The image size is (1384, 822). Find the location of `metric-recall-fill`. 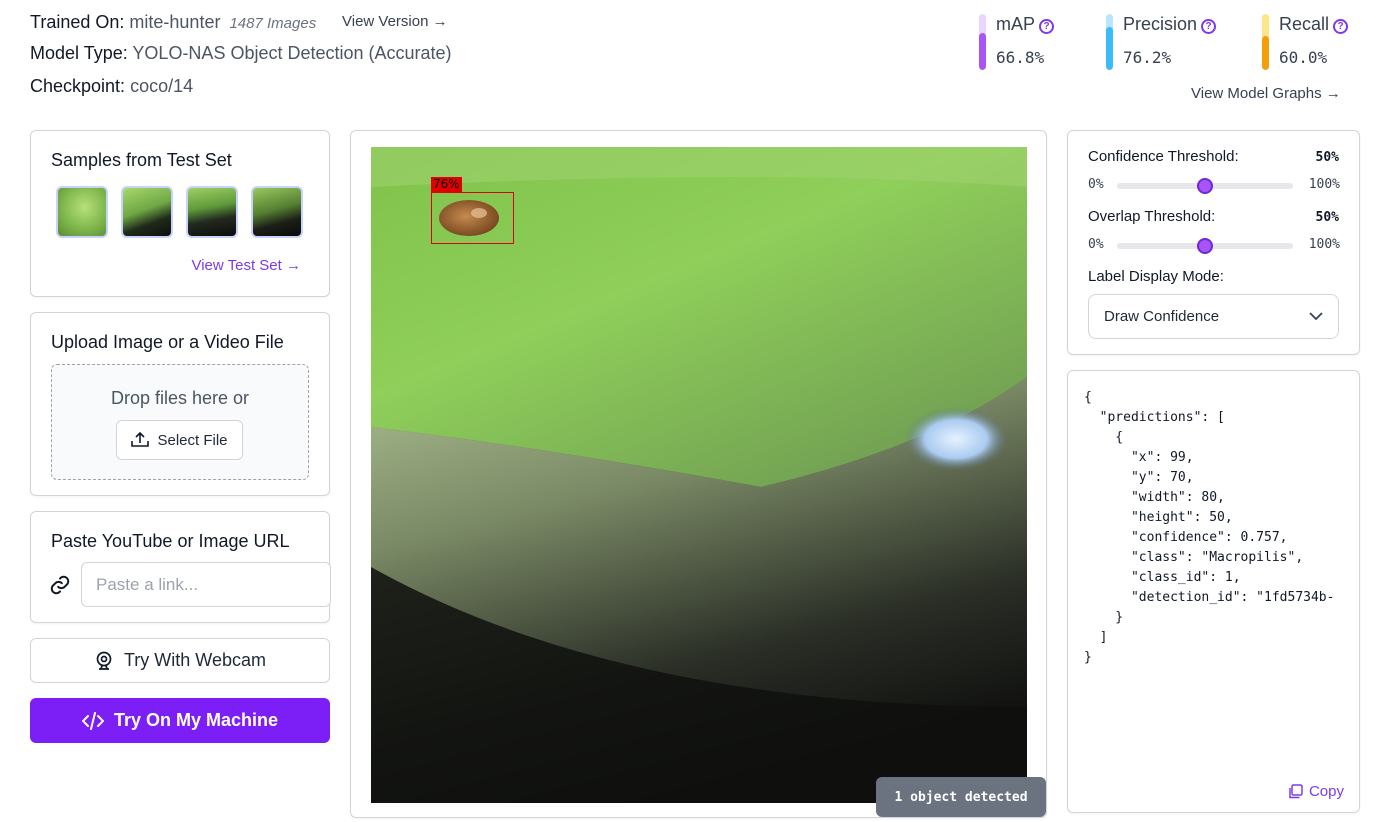

metric-recall-fill is located at coordinates (1265, 53).